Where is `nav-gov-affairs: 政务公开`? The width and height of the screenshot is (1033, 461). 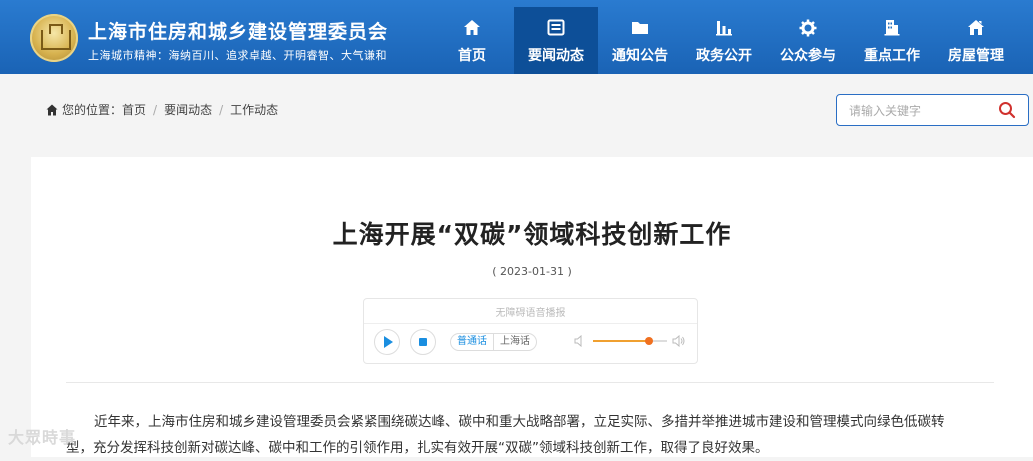 nav-gov-affairs: 政务公开 is located at coordinates (724, 40).